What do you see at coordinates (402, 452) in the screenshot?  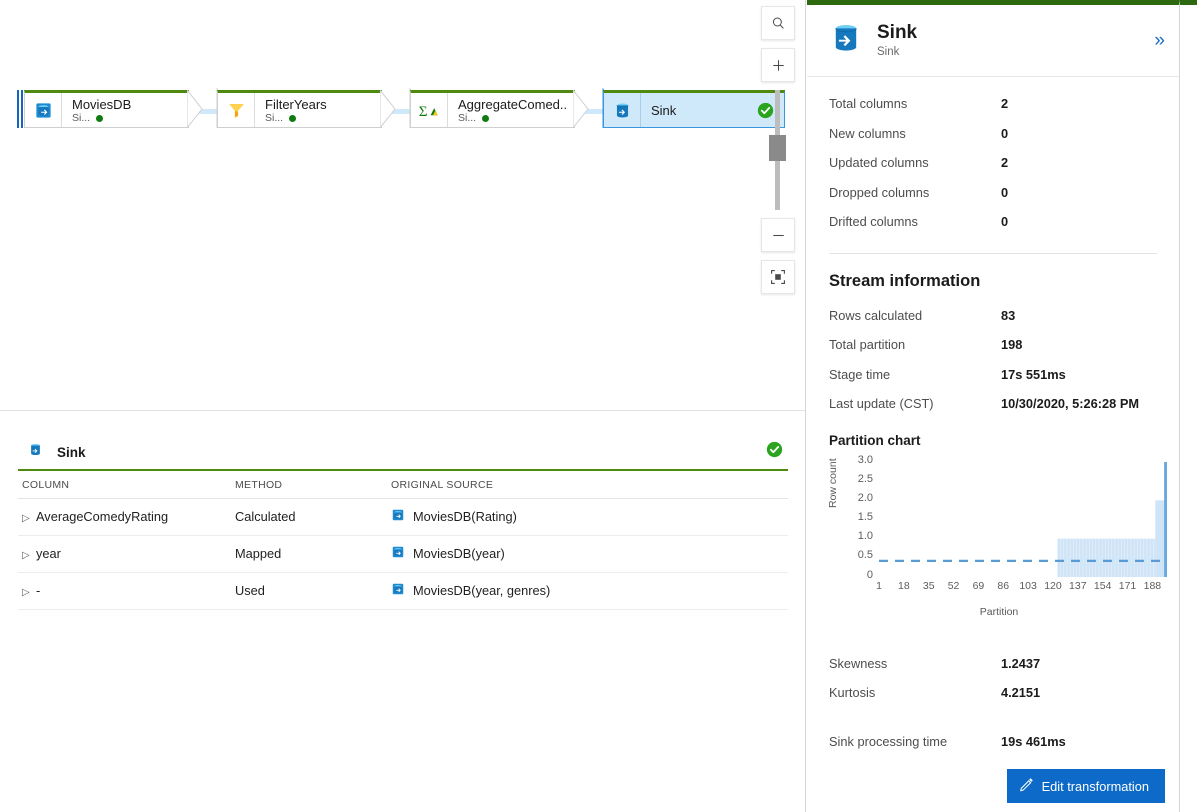 I see `inspect-header: Sink` at bounding box center [402, 452].